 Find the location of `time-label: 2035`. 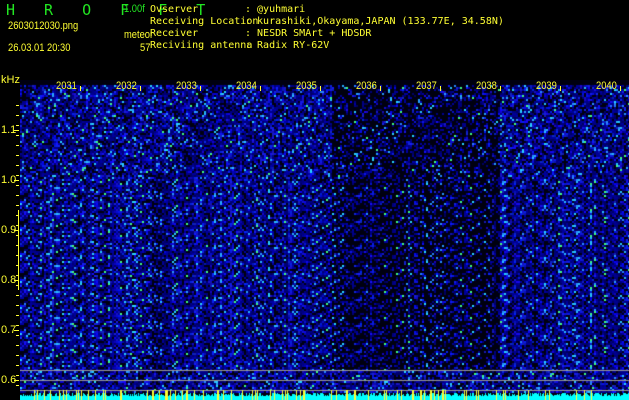

time-label: 2035 is located at coordinates (306, 86).